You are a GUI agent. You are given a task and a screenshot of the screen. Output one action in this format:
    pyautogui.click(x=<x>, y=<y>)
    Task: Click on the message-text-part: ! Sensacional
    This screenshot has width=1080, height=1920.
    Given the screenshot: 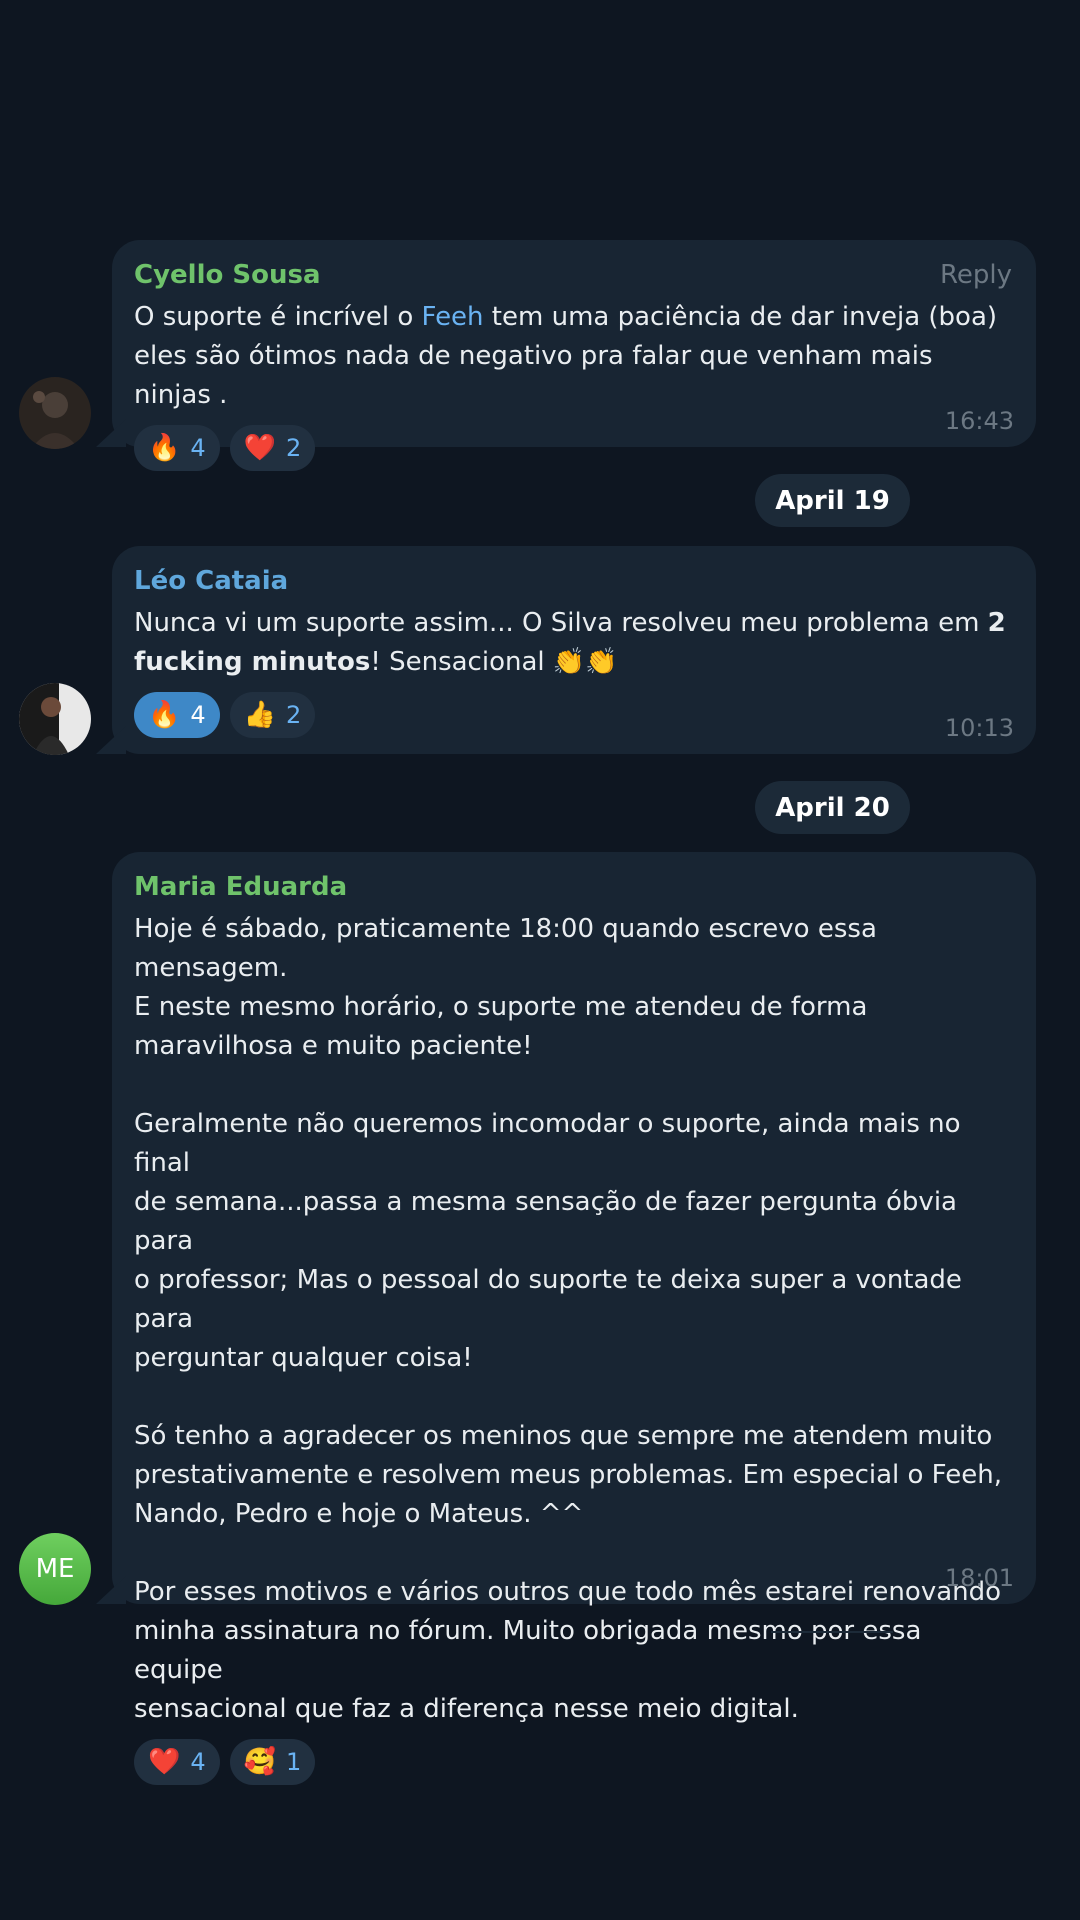 What is the action you would take?
    pyautogui.click(x=461, y=662)
    